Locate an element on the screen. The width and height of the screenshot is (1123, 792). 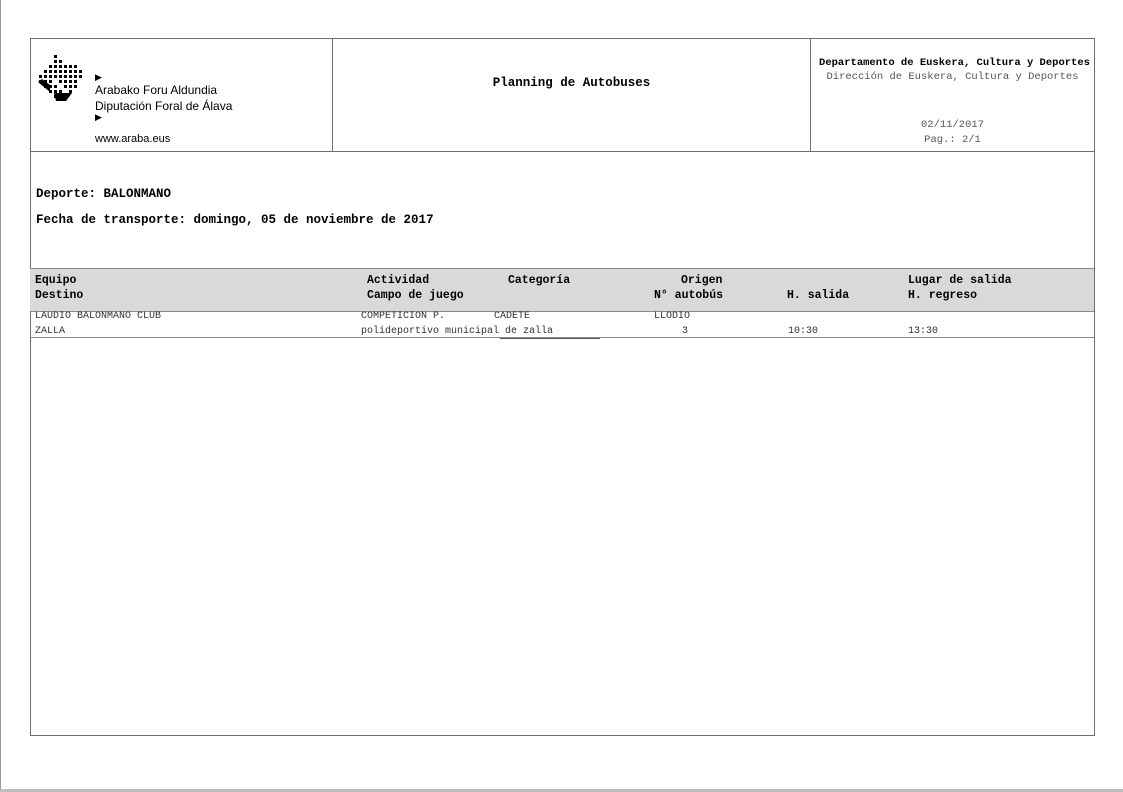
col-header-origen: Origen is located at coordinates (702, 280).